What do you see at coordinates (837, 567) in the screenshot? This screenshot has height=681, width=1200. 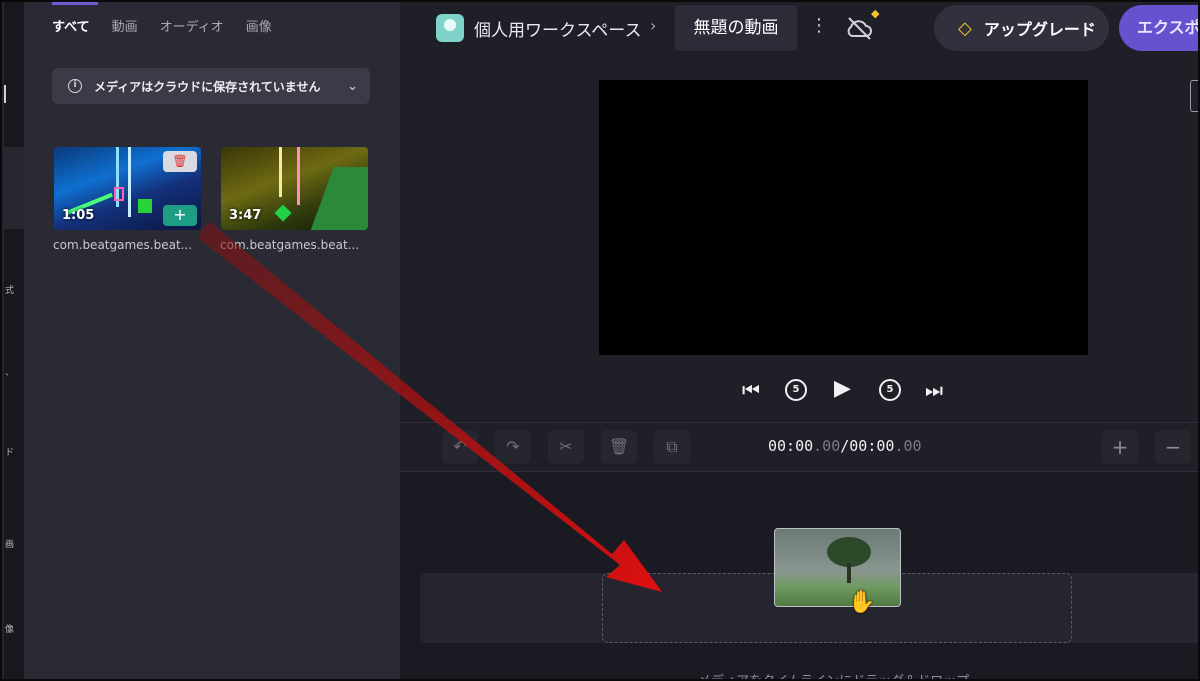 I see `dragged-media-preview` at bounding box center [837, 567].